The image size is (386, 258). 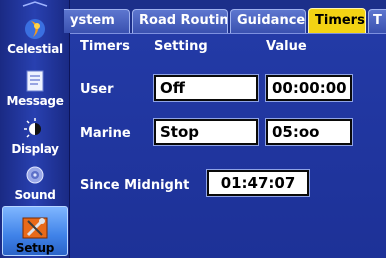 I want to click on display-brightness-icon, so click(x=32, y=128).